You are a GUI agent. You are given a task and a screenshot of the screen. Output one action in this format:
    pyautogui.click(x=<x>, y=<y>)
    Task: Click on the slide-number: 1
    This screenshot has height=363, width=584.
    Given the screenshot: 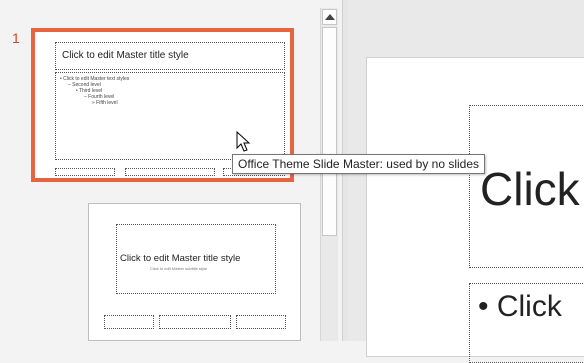 What is the action you would take?
    pyautogui.click(x=16, y=38)
    